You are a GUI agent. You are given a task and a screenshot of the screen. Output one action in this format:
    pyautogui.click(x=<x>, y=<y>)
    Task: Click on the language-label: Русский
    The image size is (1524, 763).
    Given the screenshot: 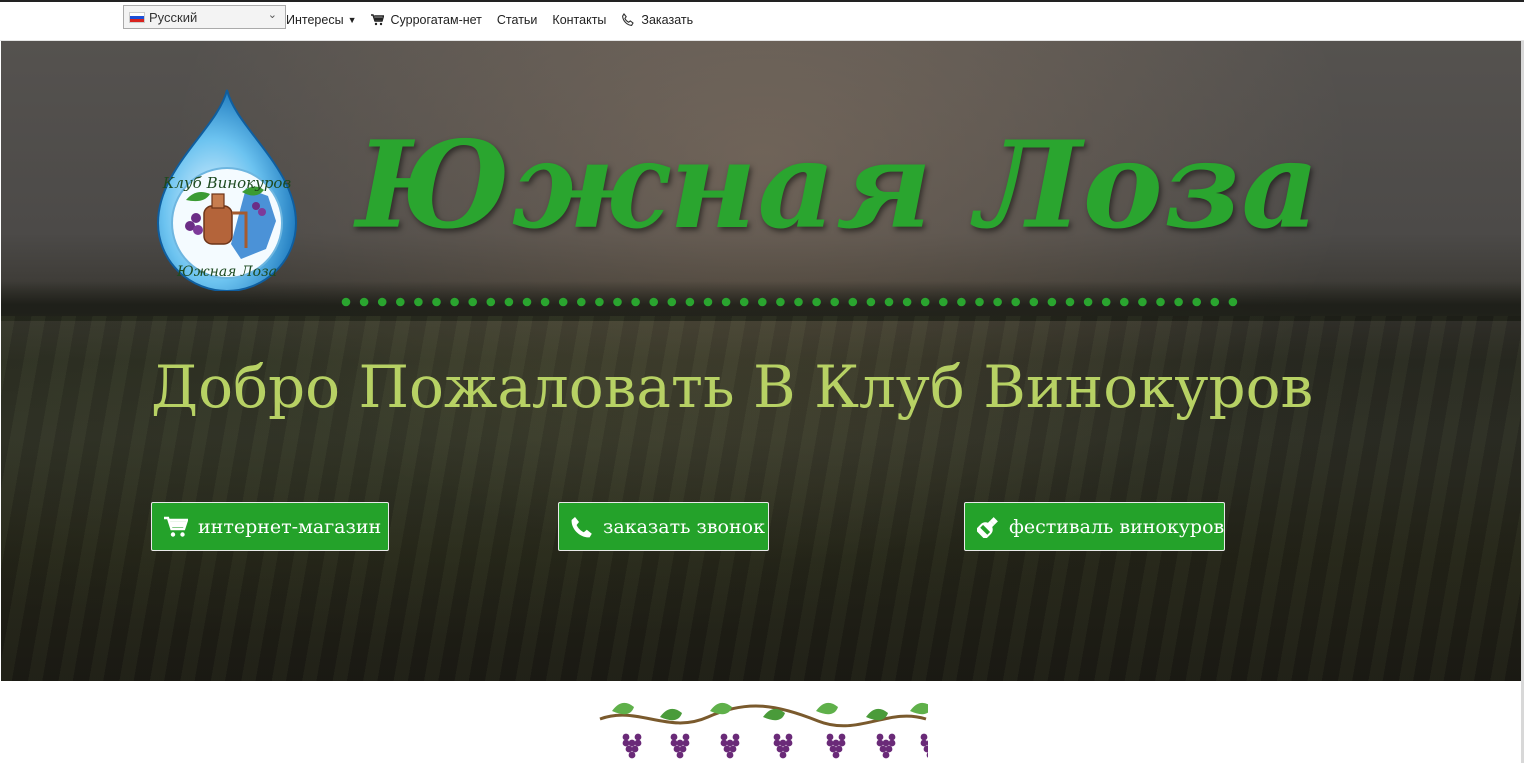 What is the action you would take?
    pyautogui.click(x=173, y=17)
    